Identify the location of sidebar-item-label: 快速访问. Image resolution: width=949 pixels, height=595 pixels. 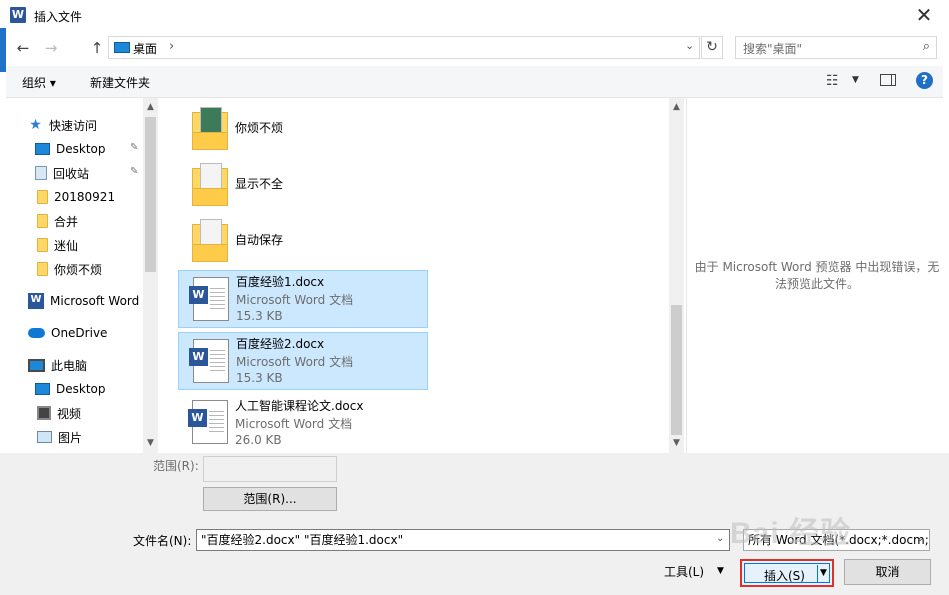
(73, 125).